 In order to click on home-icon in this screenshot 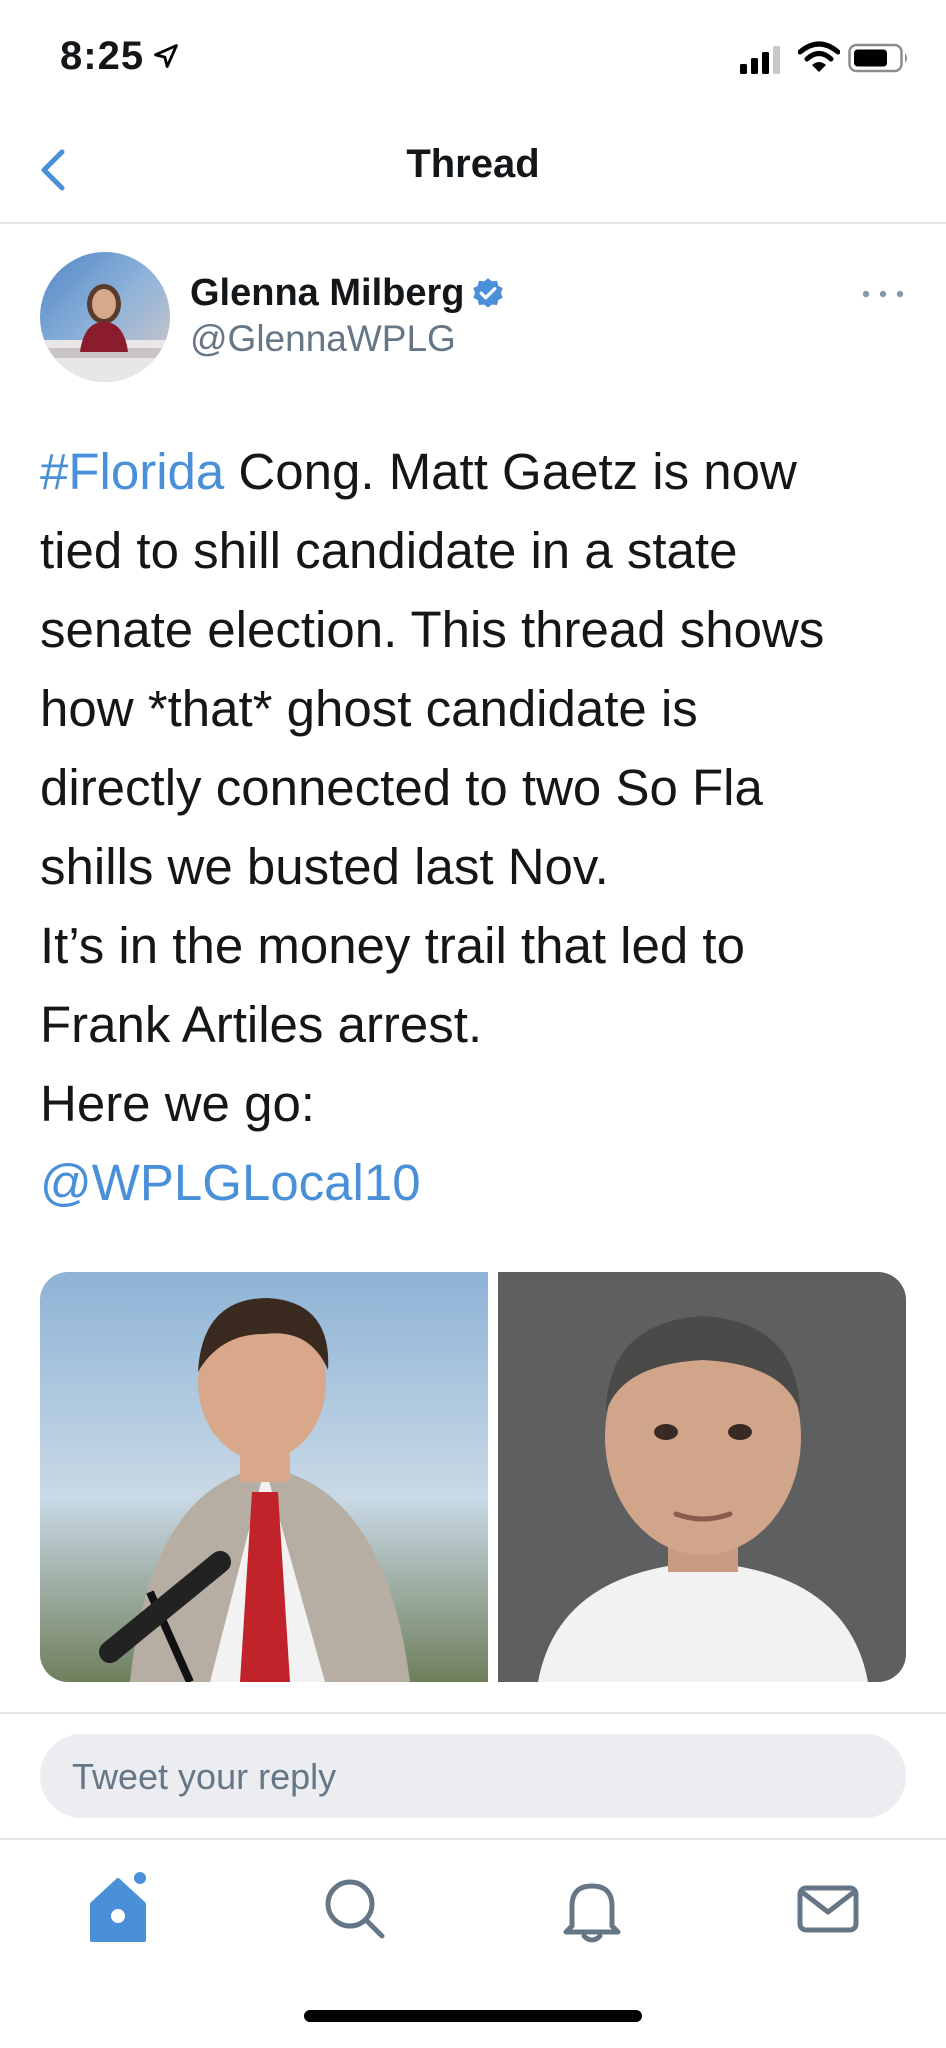, I will do `click(118, 1908)`.